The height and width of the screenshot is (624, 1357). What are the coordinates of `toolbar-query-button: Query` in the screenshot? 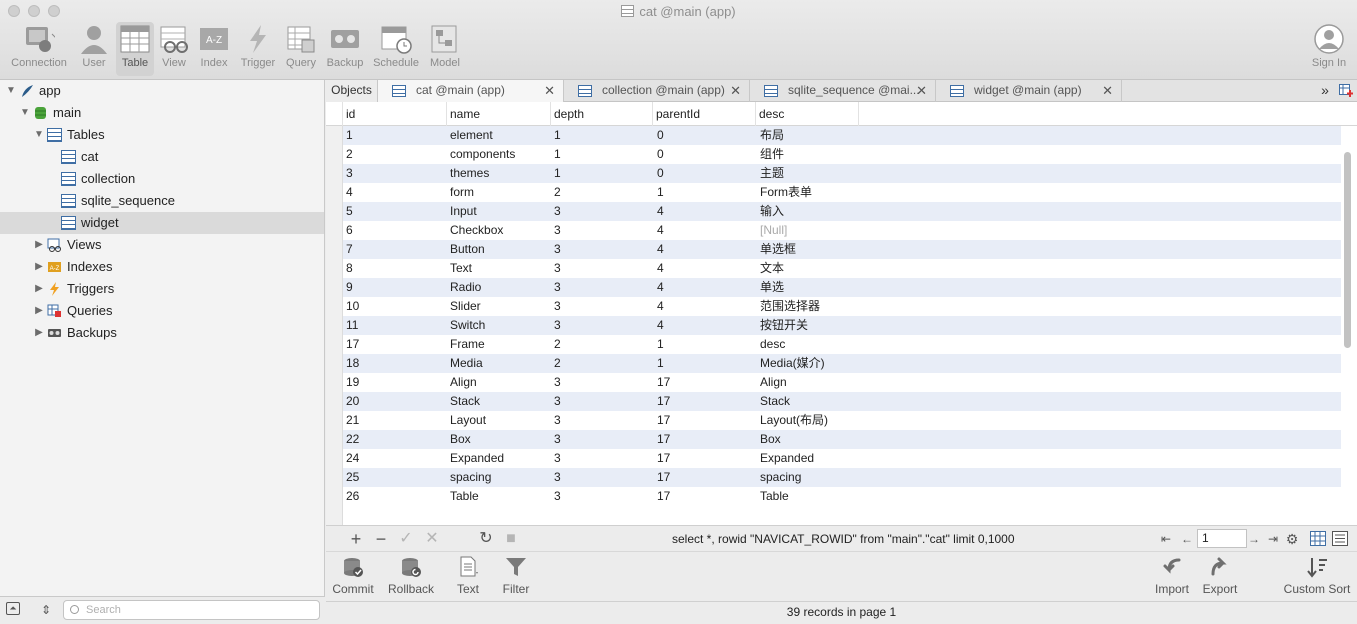 It's located at (301, 49).